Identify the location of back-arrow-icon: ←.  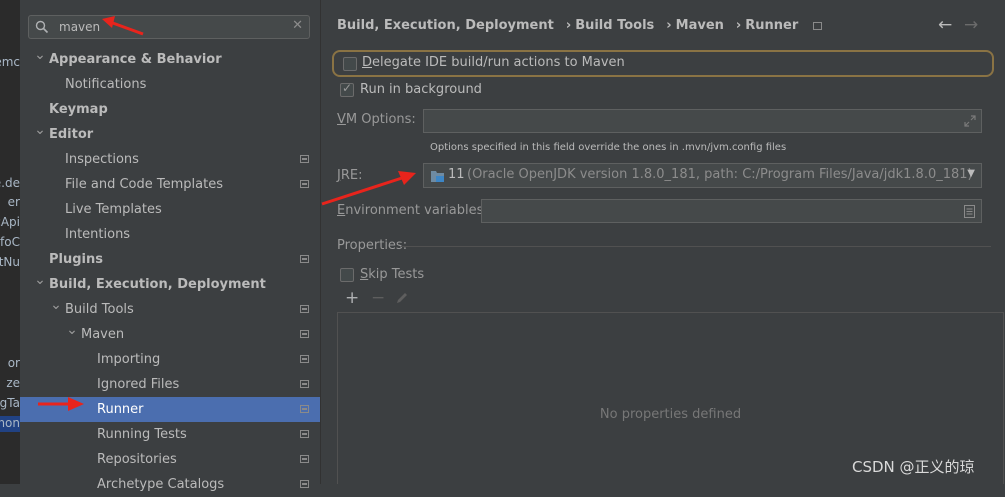
(945, 25).